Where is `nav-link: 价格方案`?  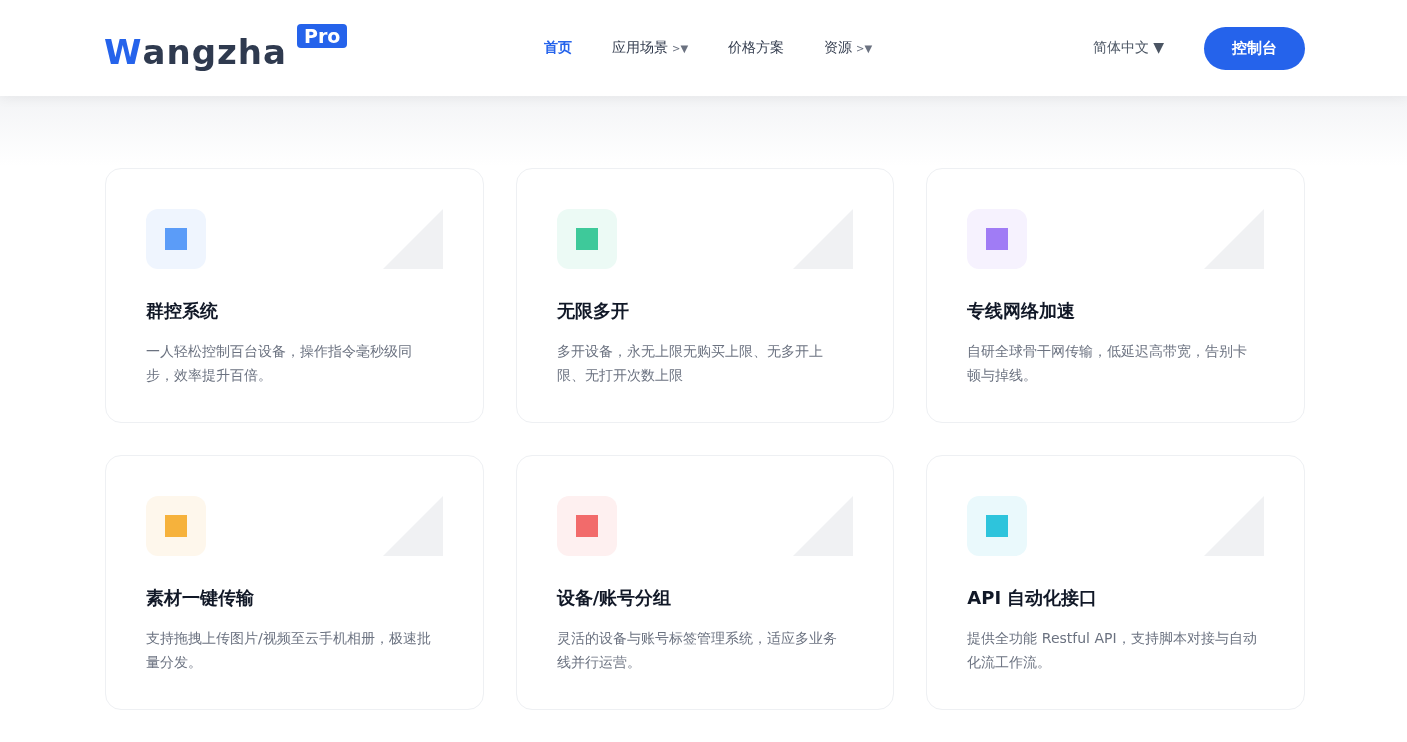 nav-link: 价格方案 is located at coordinates (756, 48).